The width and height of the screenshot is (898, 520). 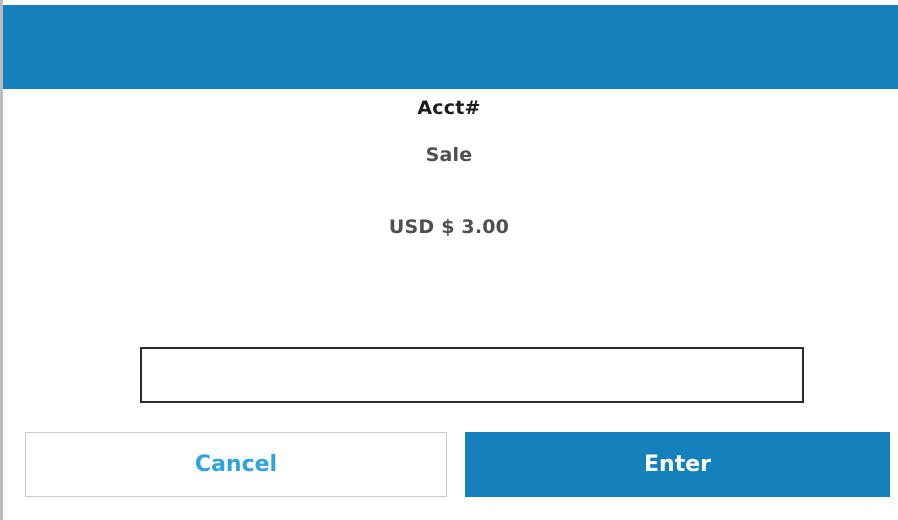 I want to click on acct-number-input, so click(x=472, y=375).